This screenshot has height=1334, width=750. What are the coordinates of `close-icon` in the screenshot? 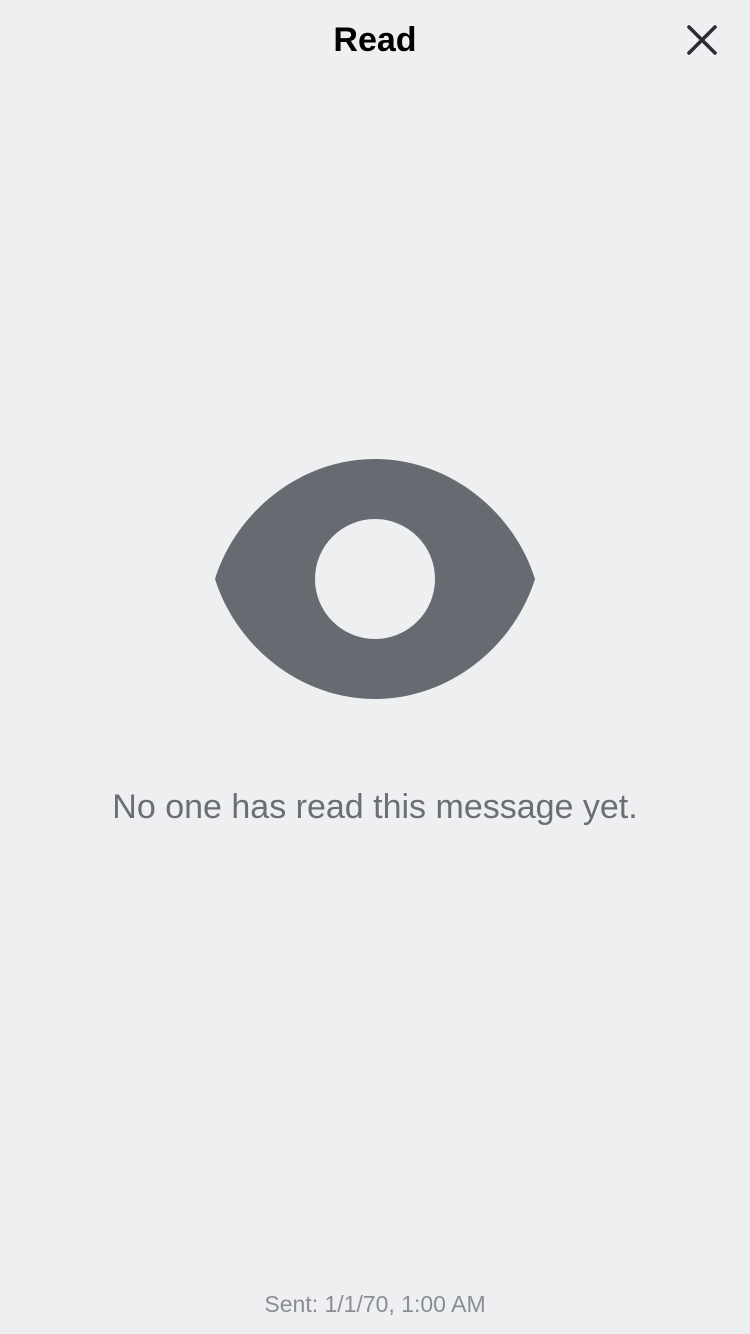 It's located at (702, 40).